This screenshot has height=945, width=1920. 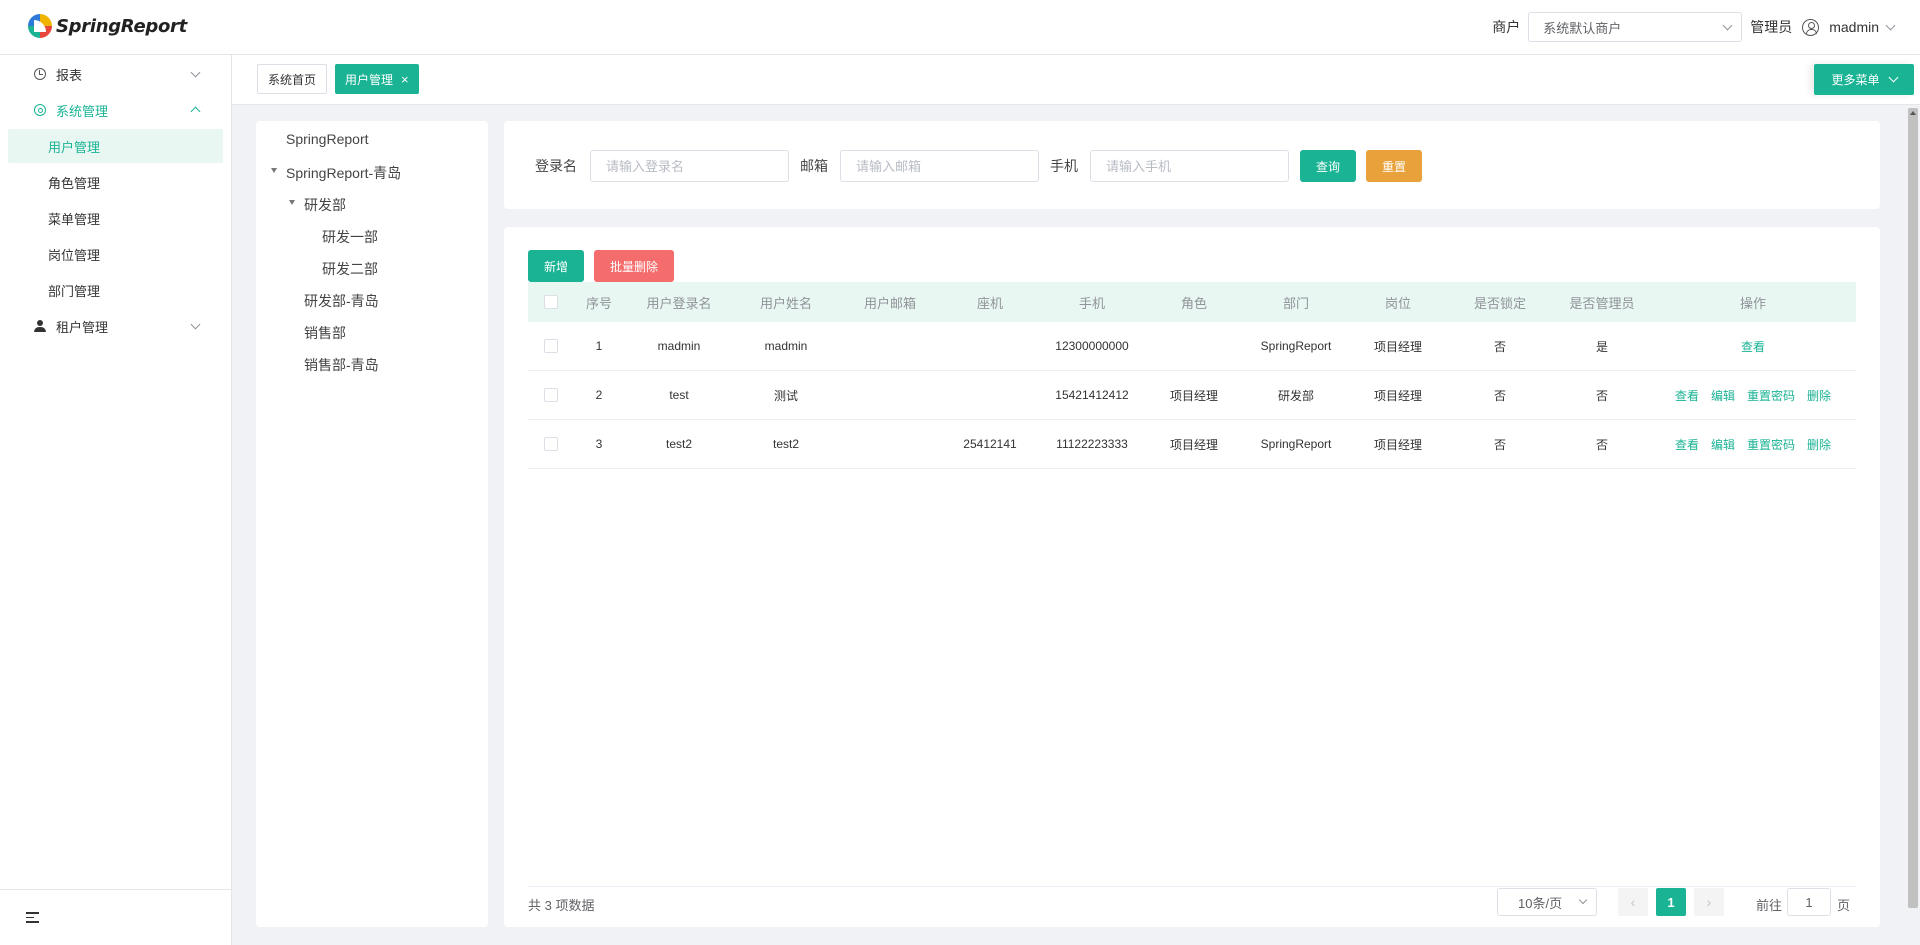 I want to click on column-header: 用户登录名, so click(x=679, y=303).